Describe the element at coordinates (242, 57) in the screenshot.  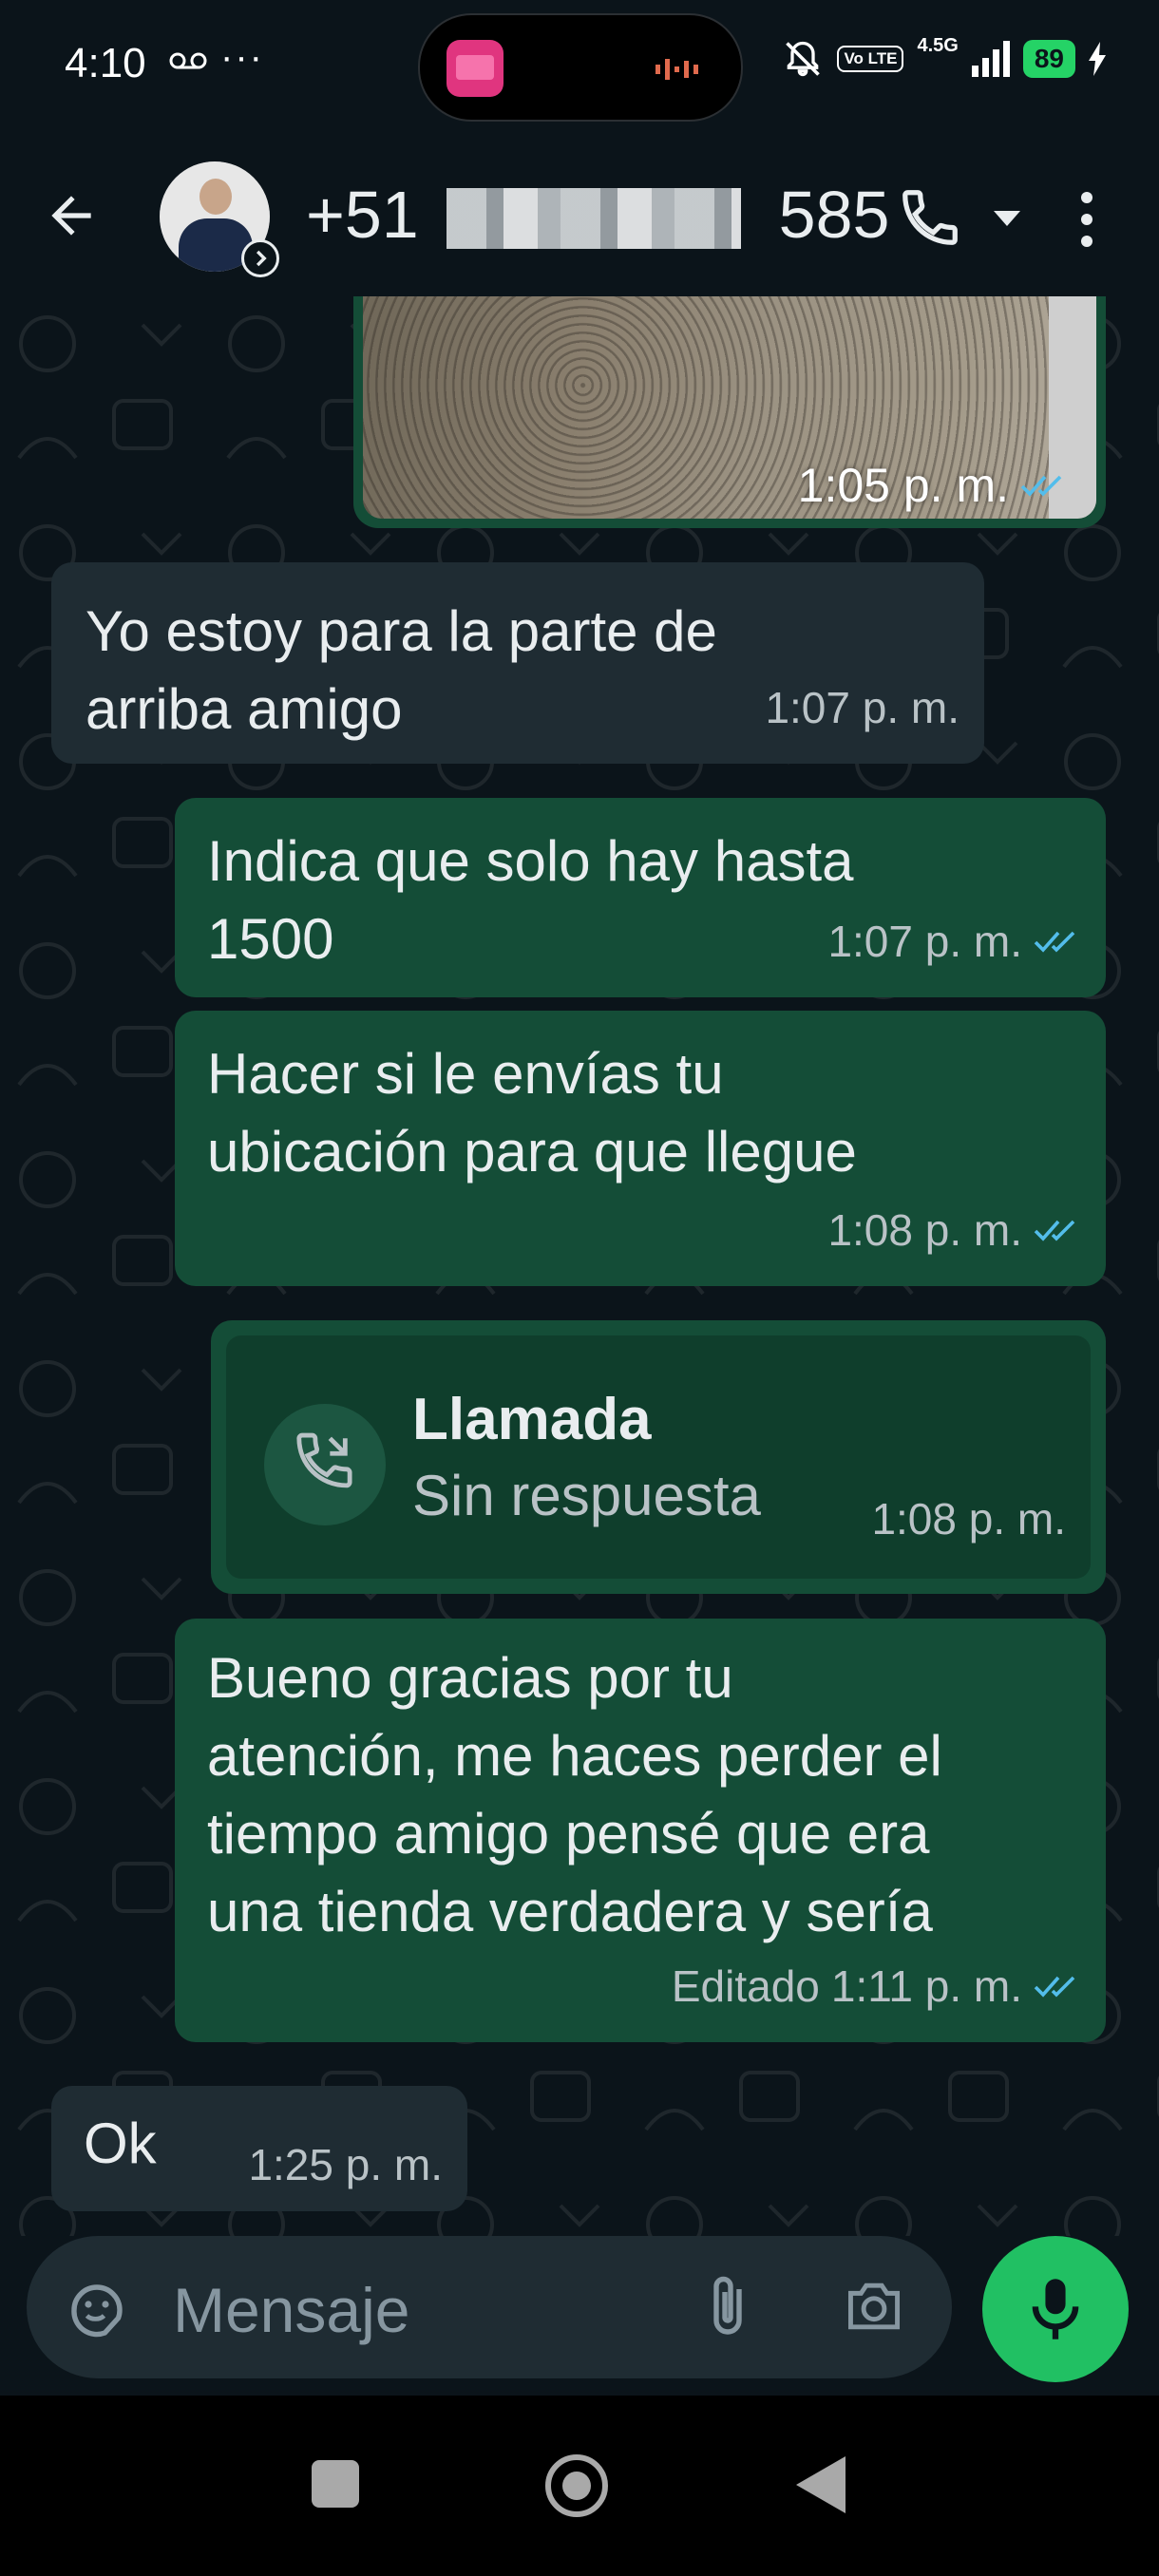
I see `status-more-dots: ···` at that location.